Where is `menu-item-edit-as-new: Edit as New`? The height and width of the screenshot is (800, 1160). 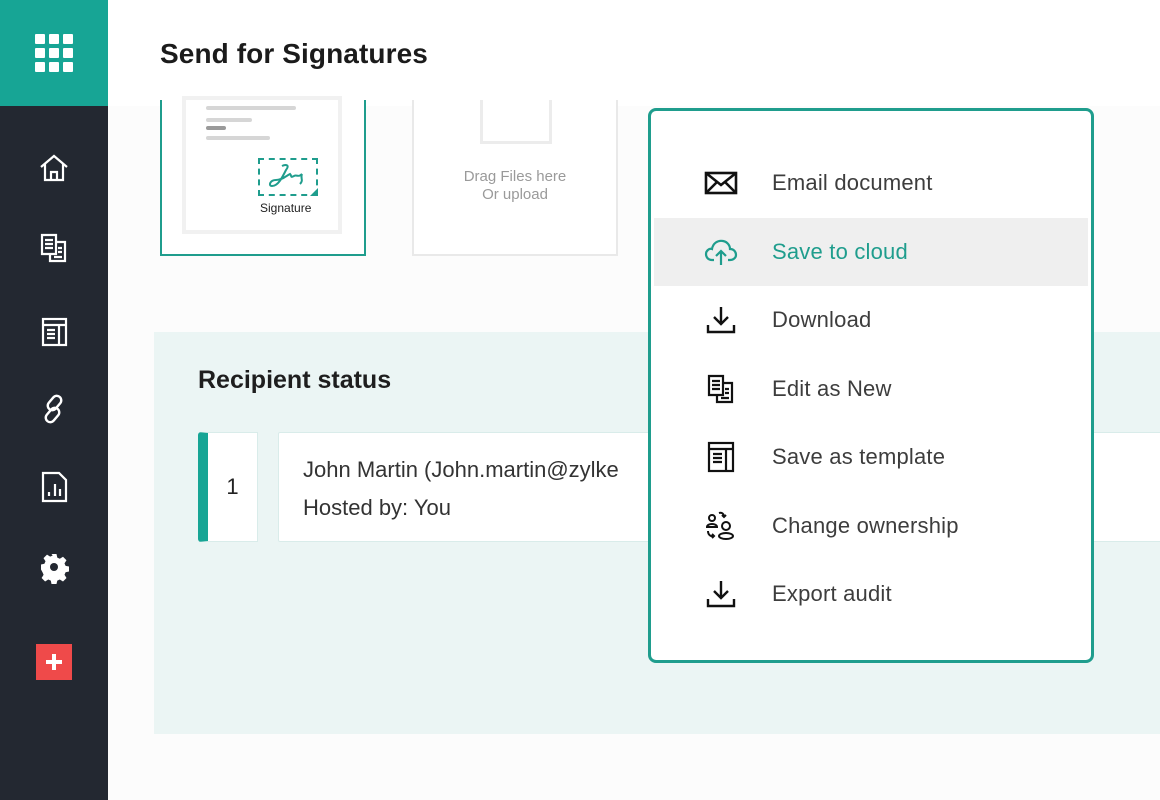
menu-item-edit-as-new: Edit as New is located at coordinates (871, 389).